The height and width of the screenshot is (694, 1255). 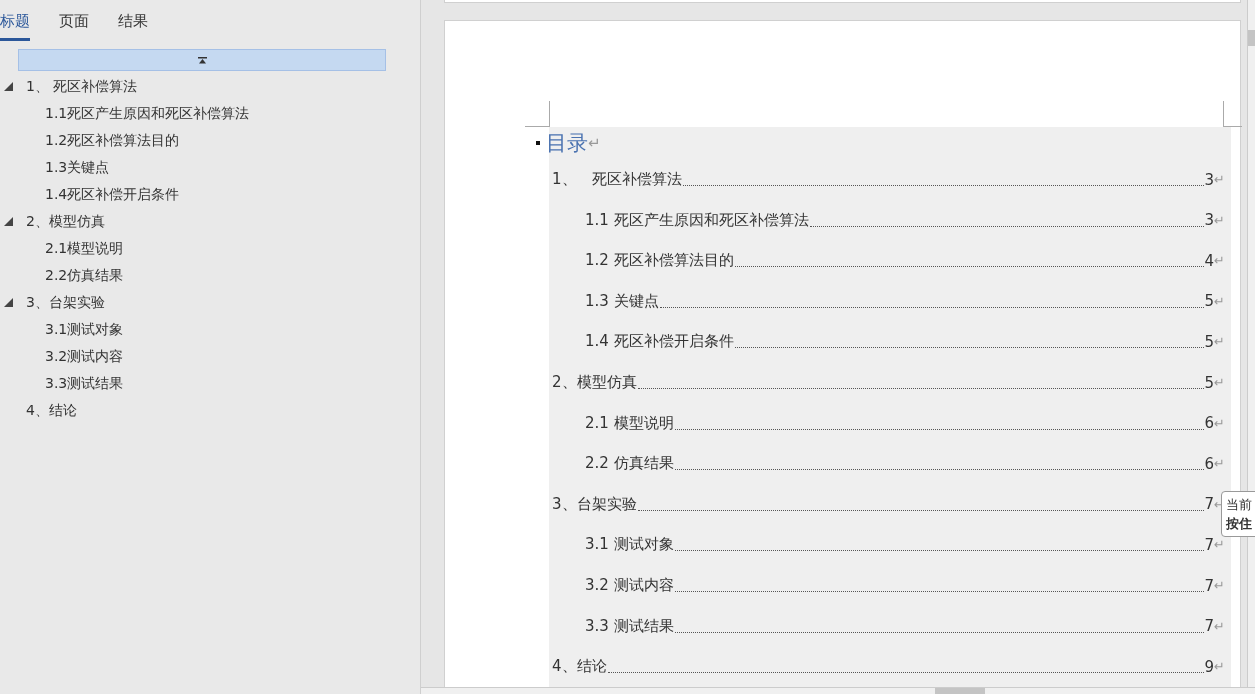 What do you see at coordinates (594, 504) in the screenshot?
I see `toc-entry-title: 3、台架实验` at bounding box center [594, 504].